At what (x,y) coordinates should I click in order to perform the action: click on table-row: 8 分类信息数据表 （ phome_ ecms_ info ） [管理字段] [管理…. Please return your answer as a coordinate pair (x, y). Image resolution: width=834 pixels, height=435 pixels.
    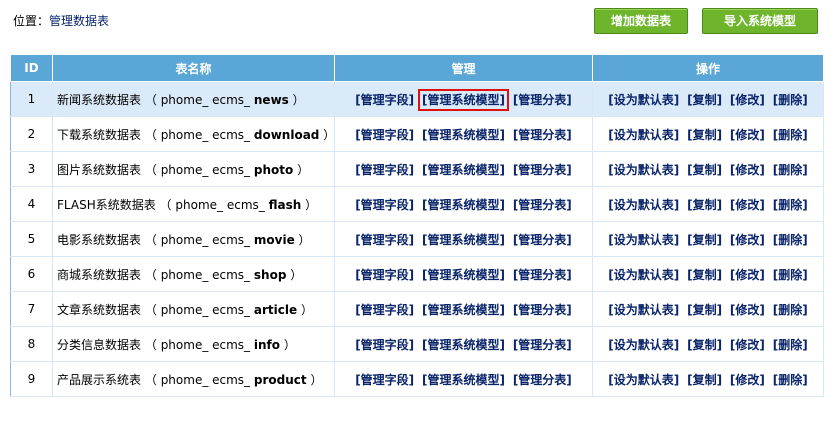
    Looking at the image, I should click on (417, 344).